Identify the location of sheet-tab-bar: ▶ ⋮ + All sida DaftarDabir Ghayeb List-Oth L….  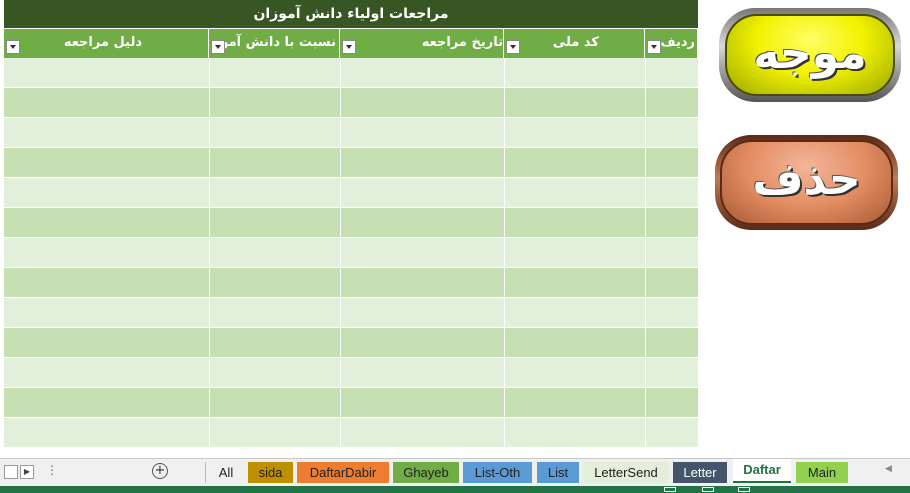
(455, 472).